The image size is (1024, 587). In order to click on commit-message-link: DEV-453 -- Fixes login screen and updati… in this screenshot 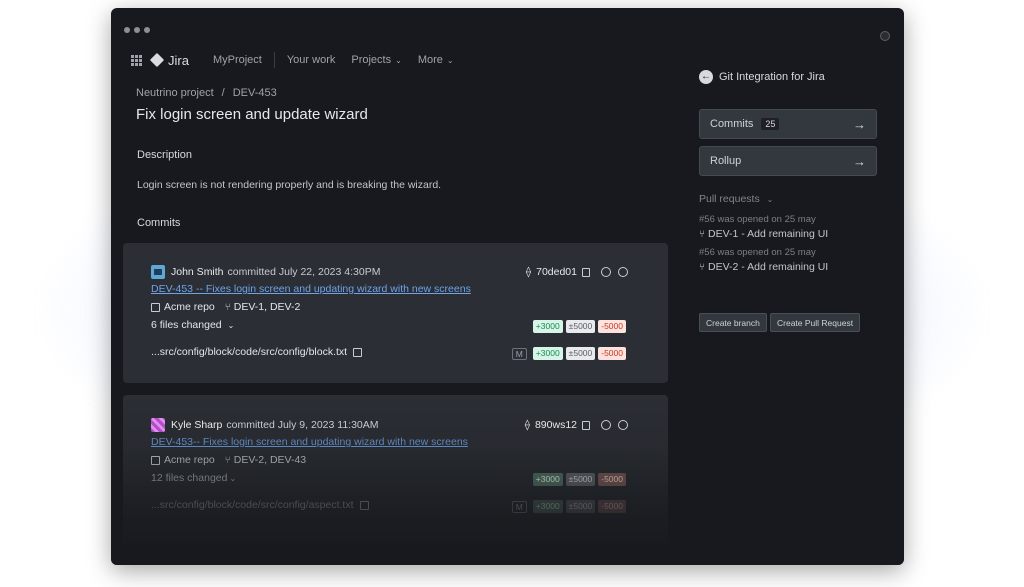, I will do `click(311, 289)`.